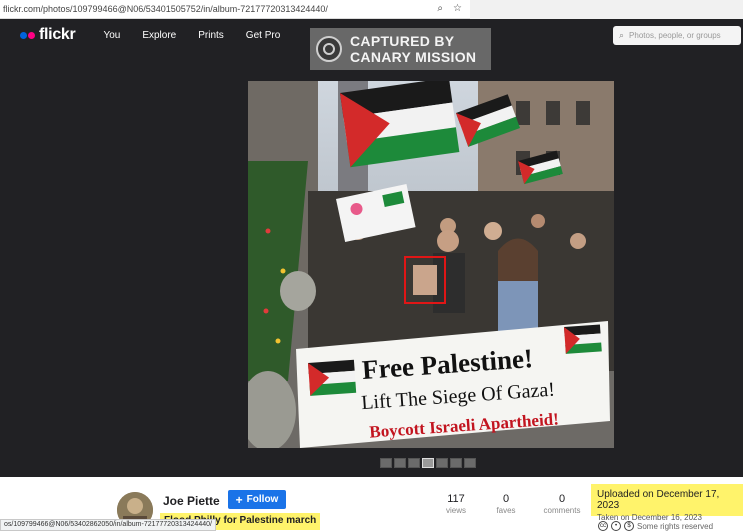 This screenshot has height=531, width=743. I want to click on nav-get-pro: Get Pro, so click(263, 35).